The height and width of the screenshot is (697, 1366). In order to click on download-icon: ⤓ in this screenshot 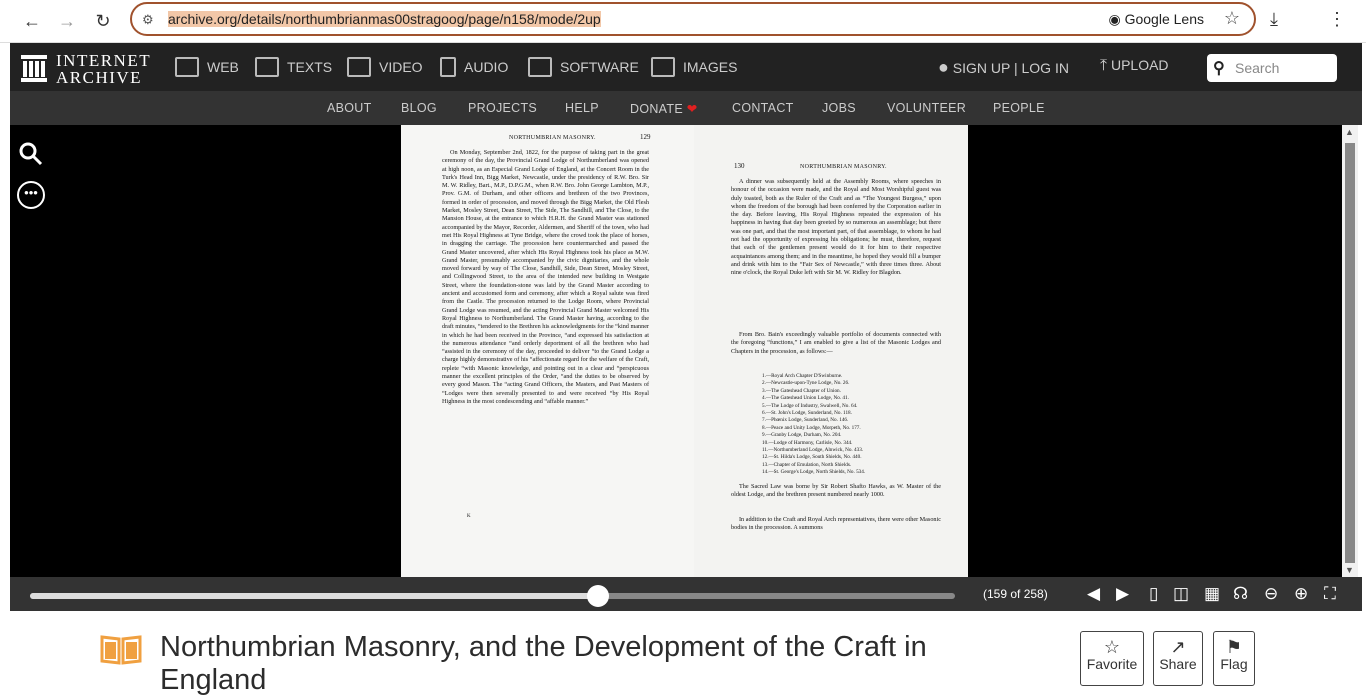, I will do `click(1274, 19)`.